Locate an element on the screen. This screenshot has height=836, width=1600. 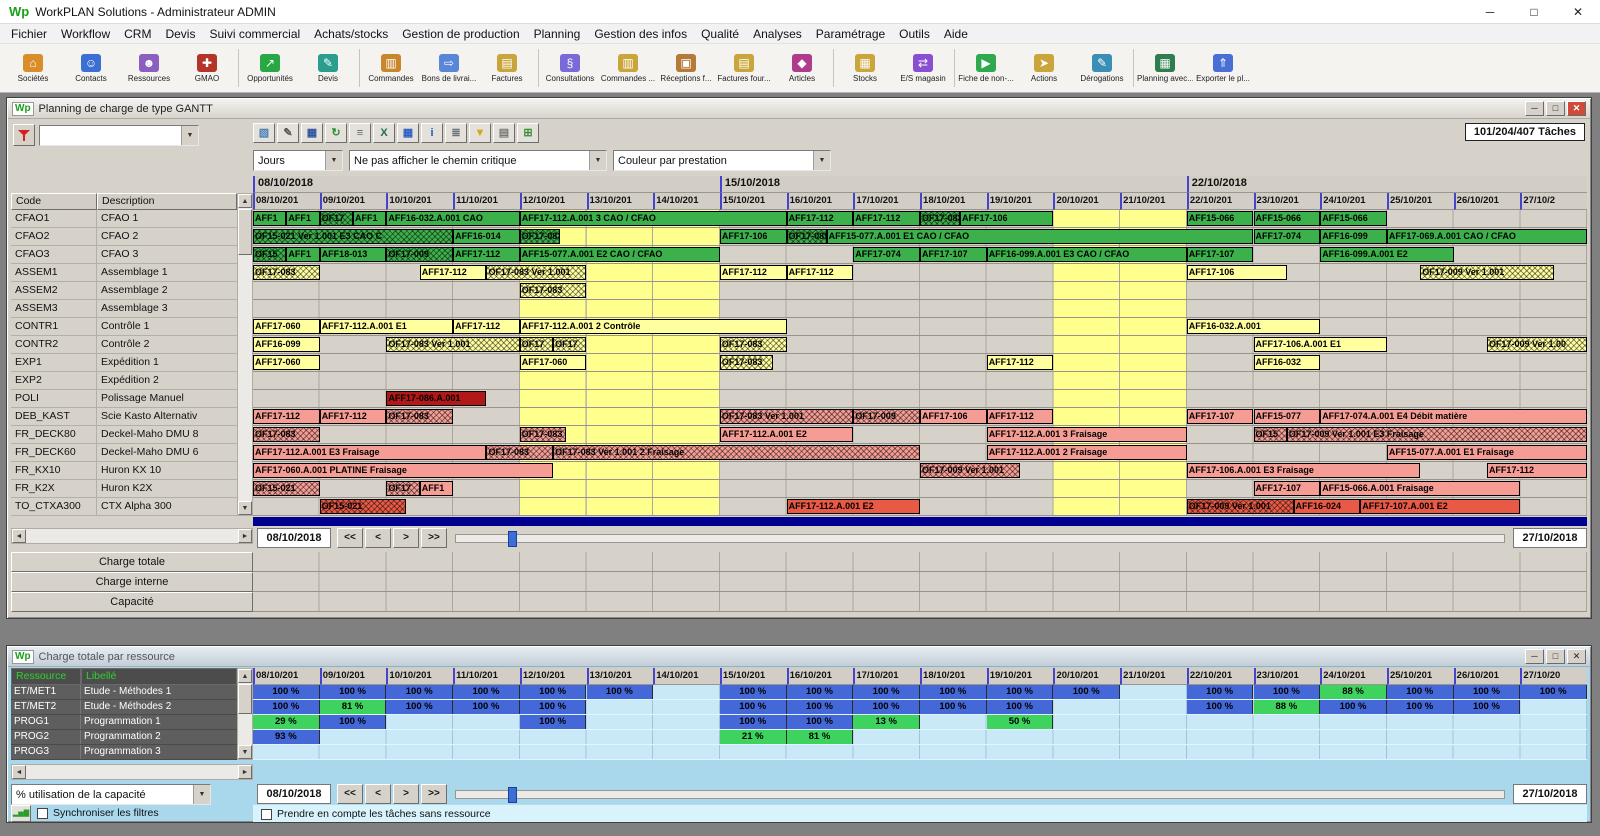
gantt-bar: OF15-021 is located at coordinates (286, 488).